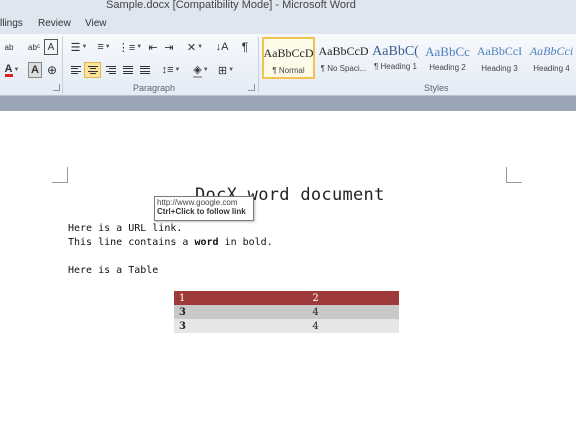 This screenshot has width=576, height=426. I want to click on numbering-icon: ≡, so click(100, 47).